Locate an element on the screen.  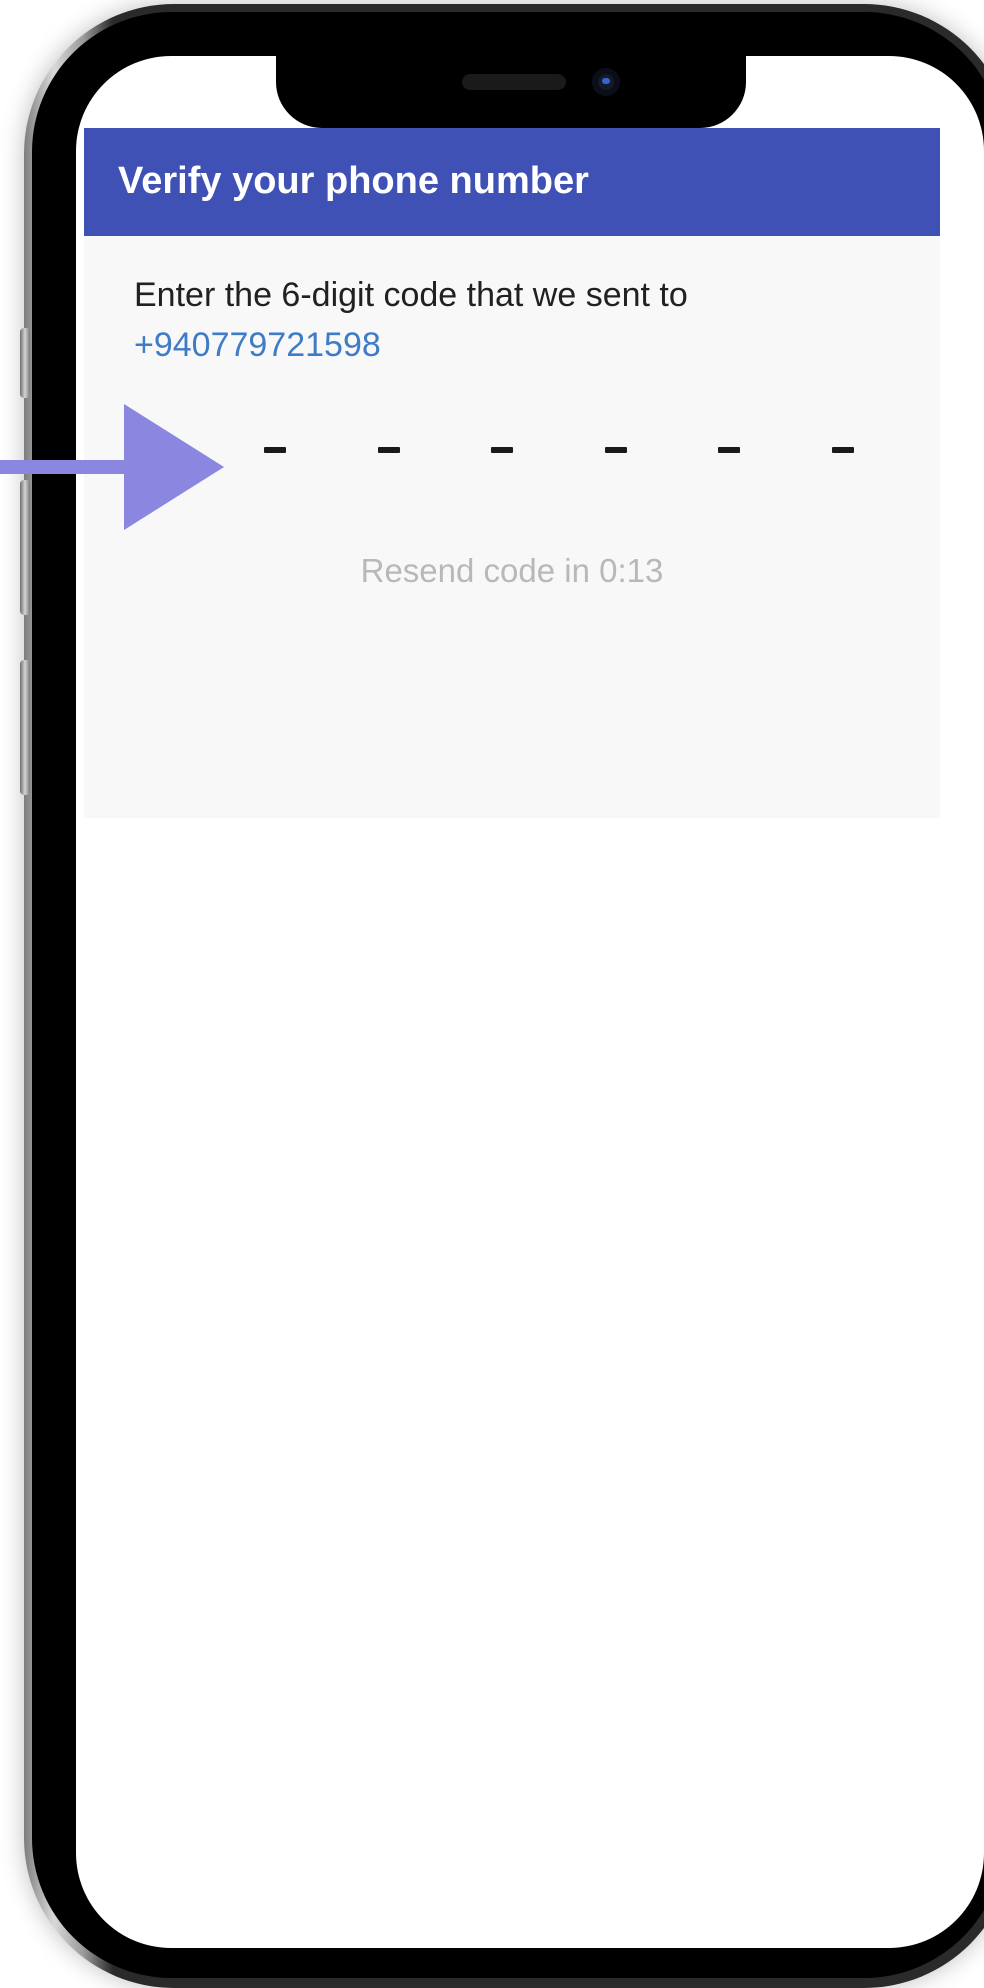
instruction-text: Enter the 6-digit code that we sent to is located at coordinates (411, 295).